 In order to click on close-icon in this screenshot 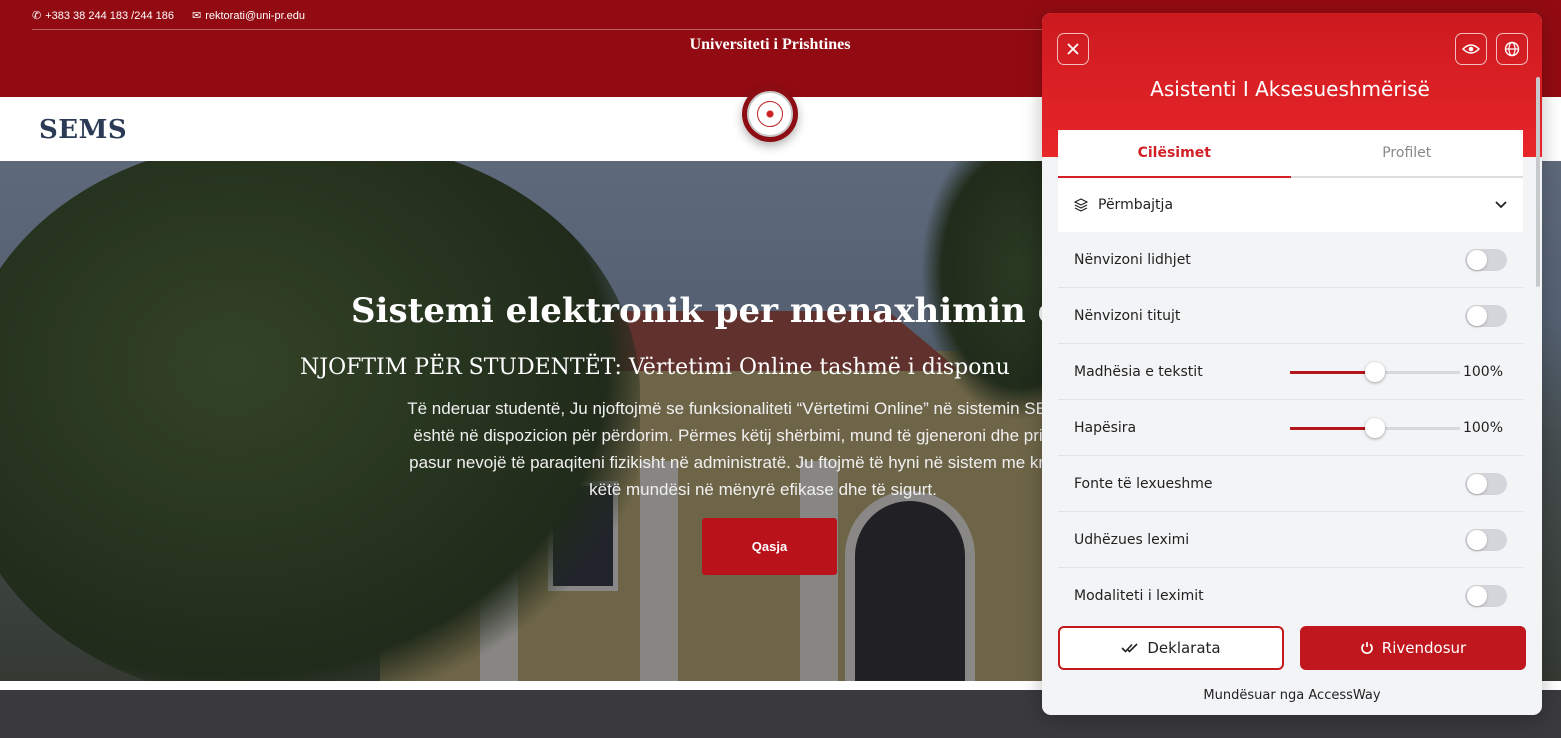, I will do `click(1073, 49)`.